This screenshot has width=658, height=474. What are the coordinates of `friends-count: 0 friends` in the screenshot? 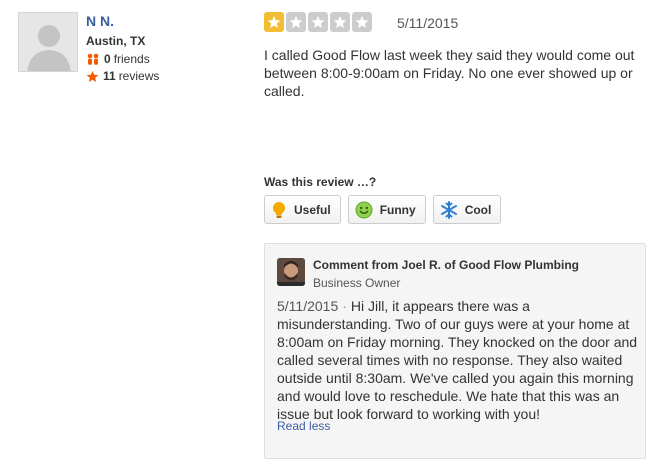 It's located at (118, 59).